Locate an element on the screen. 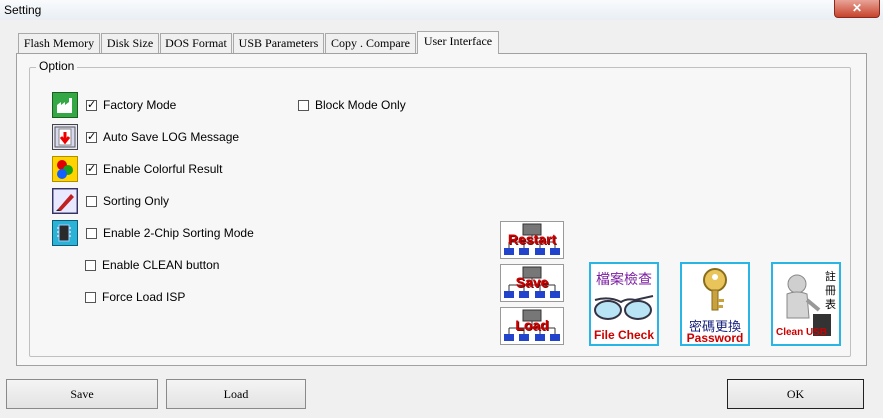 Image resolution: width=883 pixels, height=418 pixels. tab-user-interface: User Interface is located at coordinates (458, 42).